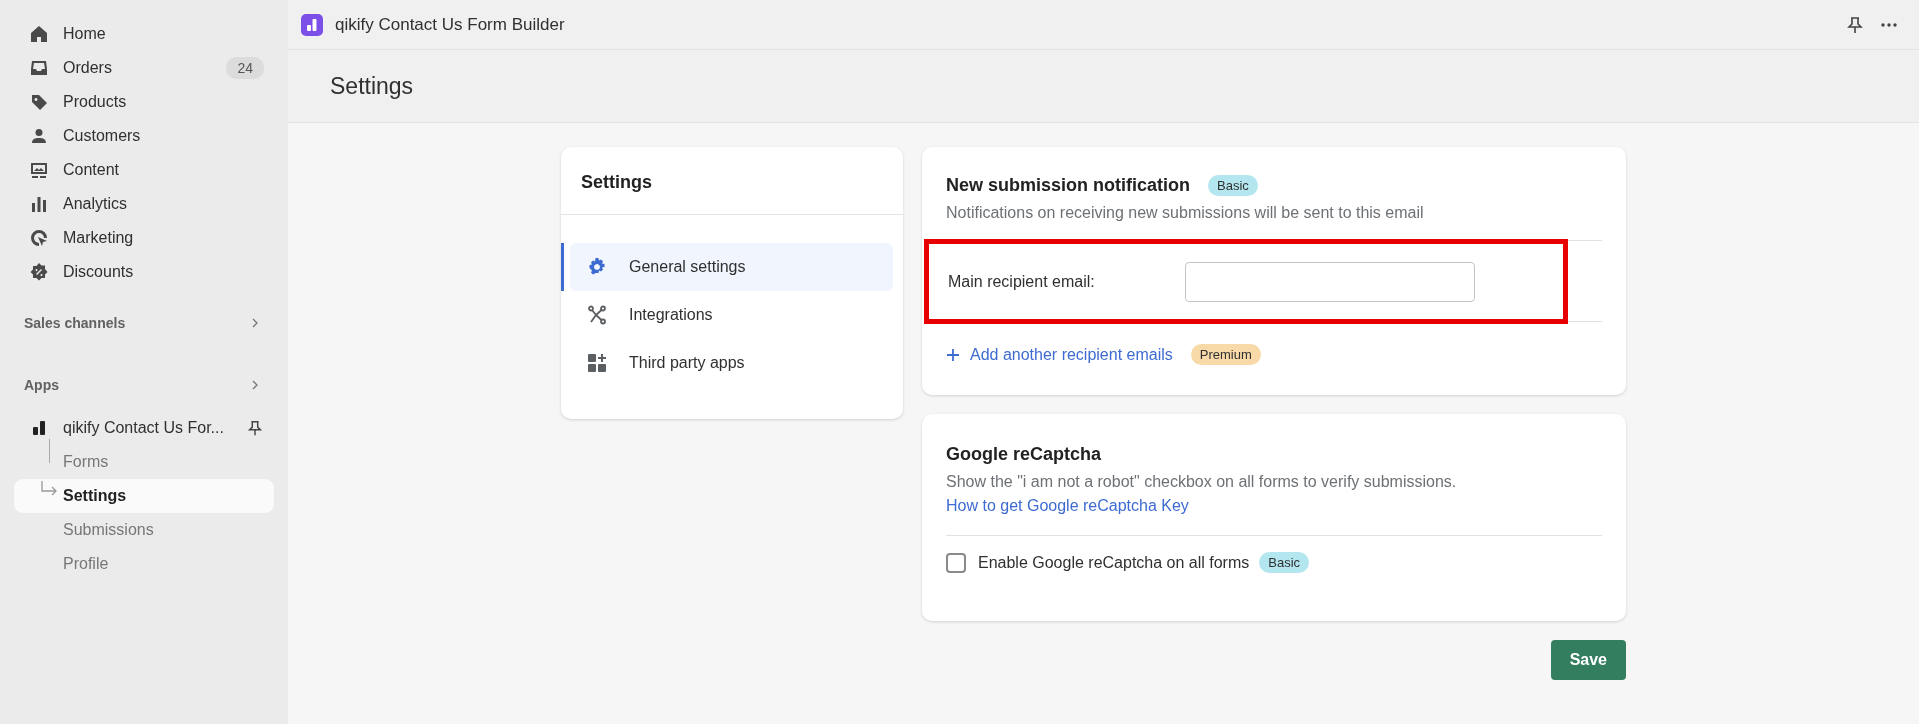 The height and width of the screenshot is (724, 1919). What do you see at coordinates (39, 68) in the screenshot?
I see `tray-icon` at bounding box center [39, 68].